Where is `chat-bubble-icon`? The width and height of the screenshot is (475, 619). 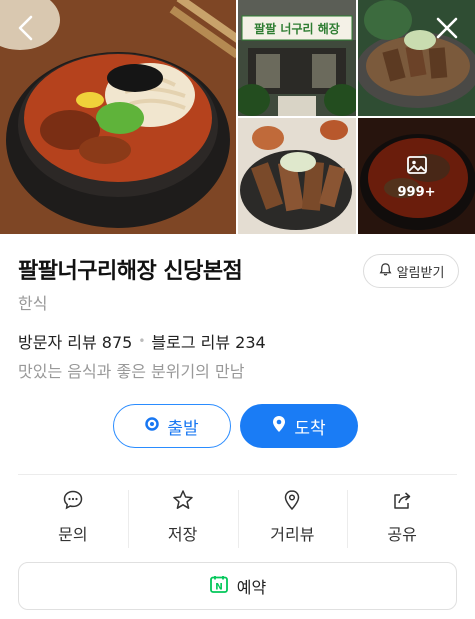
chat-bubble-icon is located at coordinates (73, 502).